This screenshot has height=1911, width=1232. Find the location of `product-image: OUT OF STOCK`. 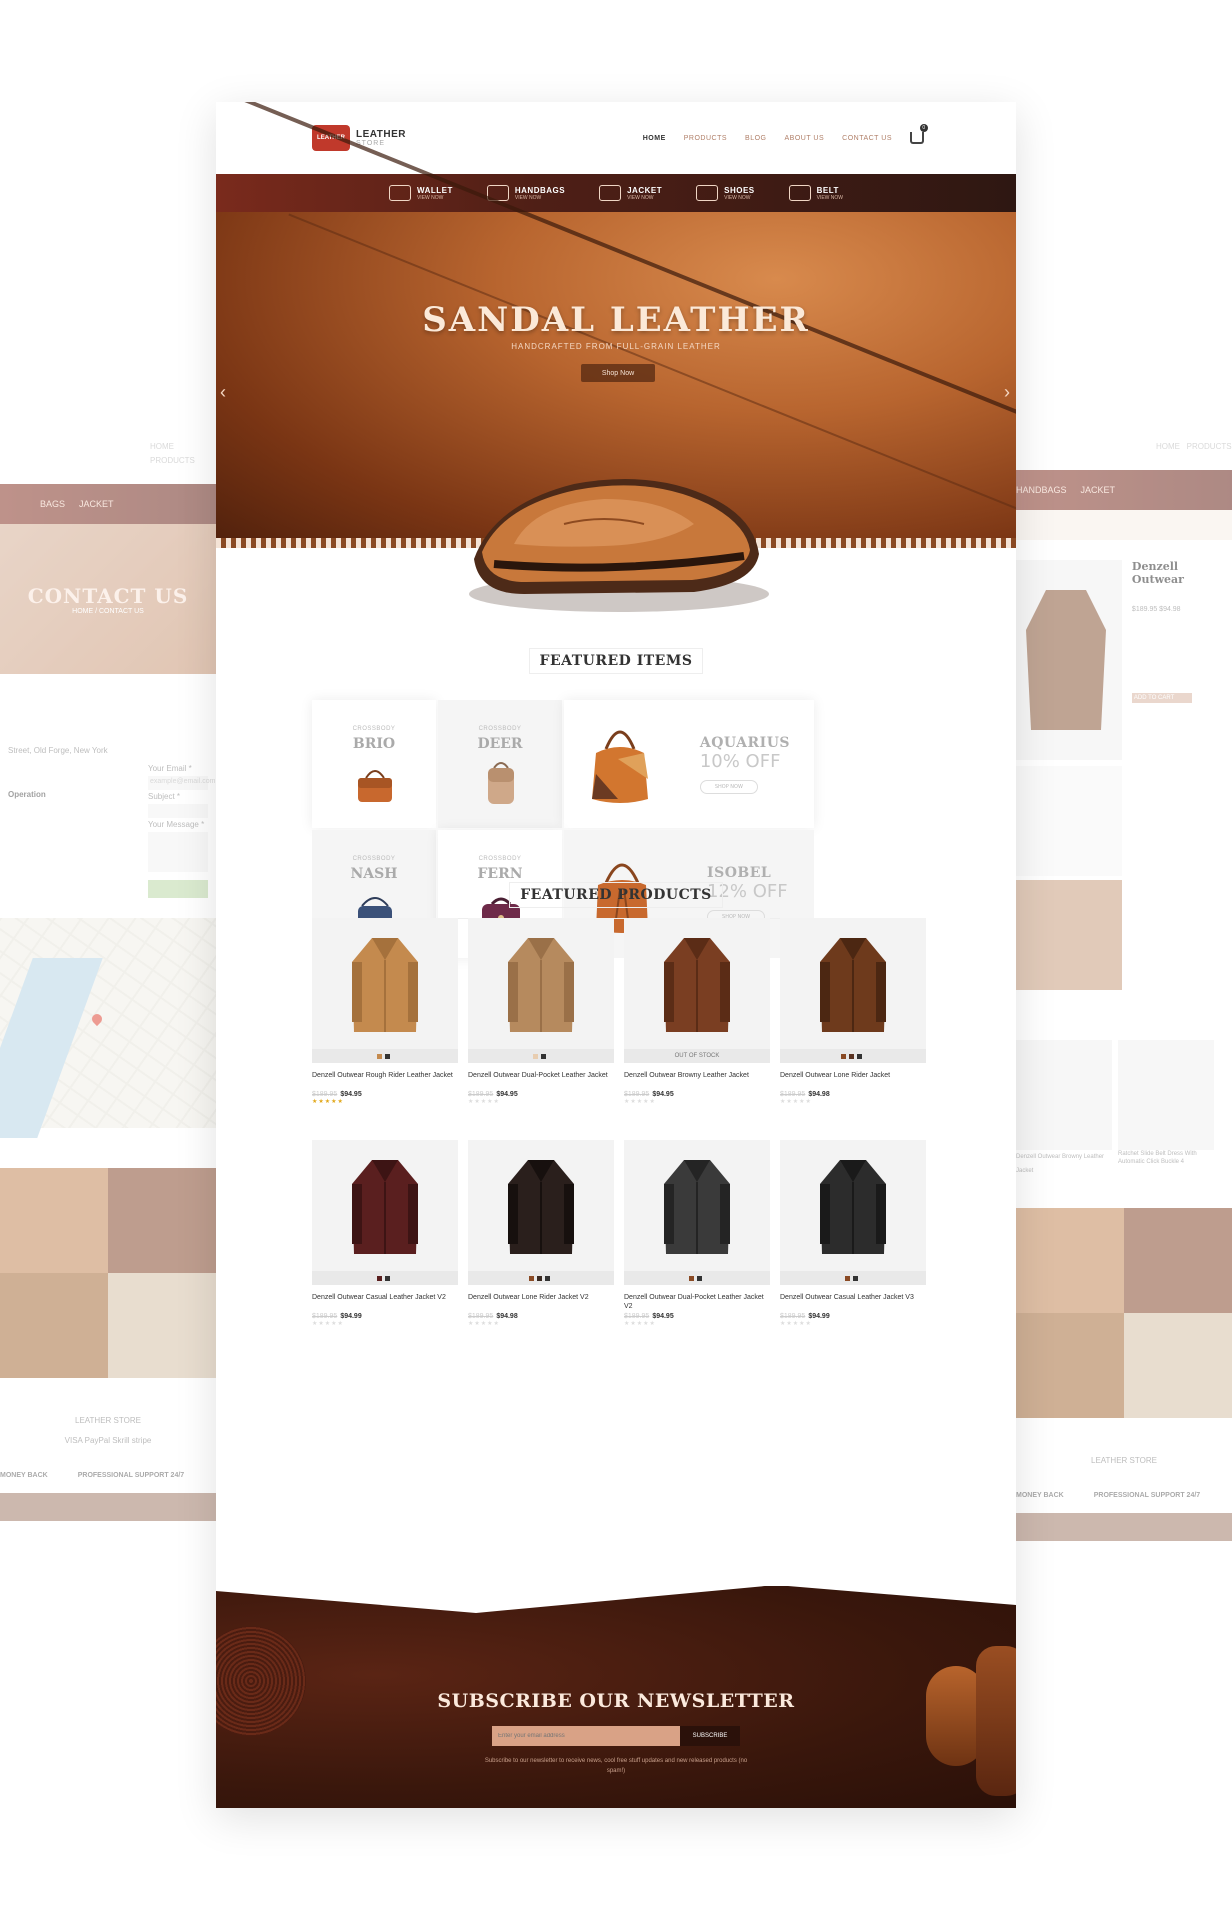

product-image: OUT OF STOCK is located at coordinates (697, 990).